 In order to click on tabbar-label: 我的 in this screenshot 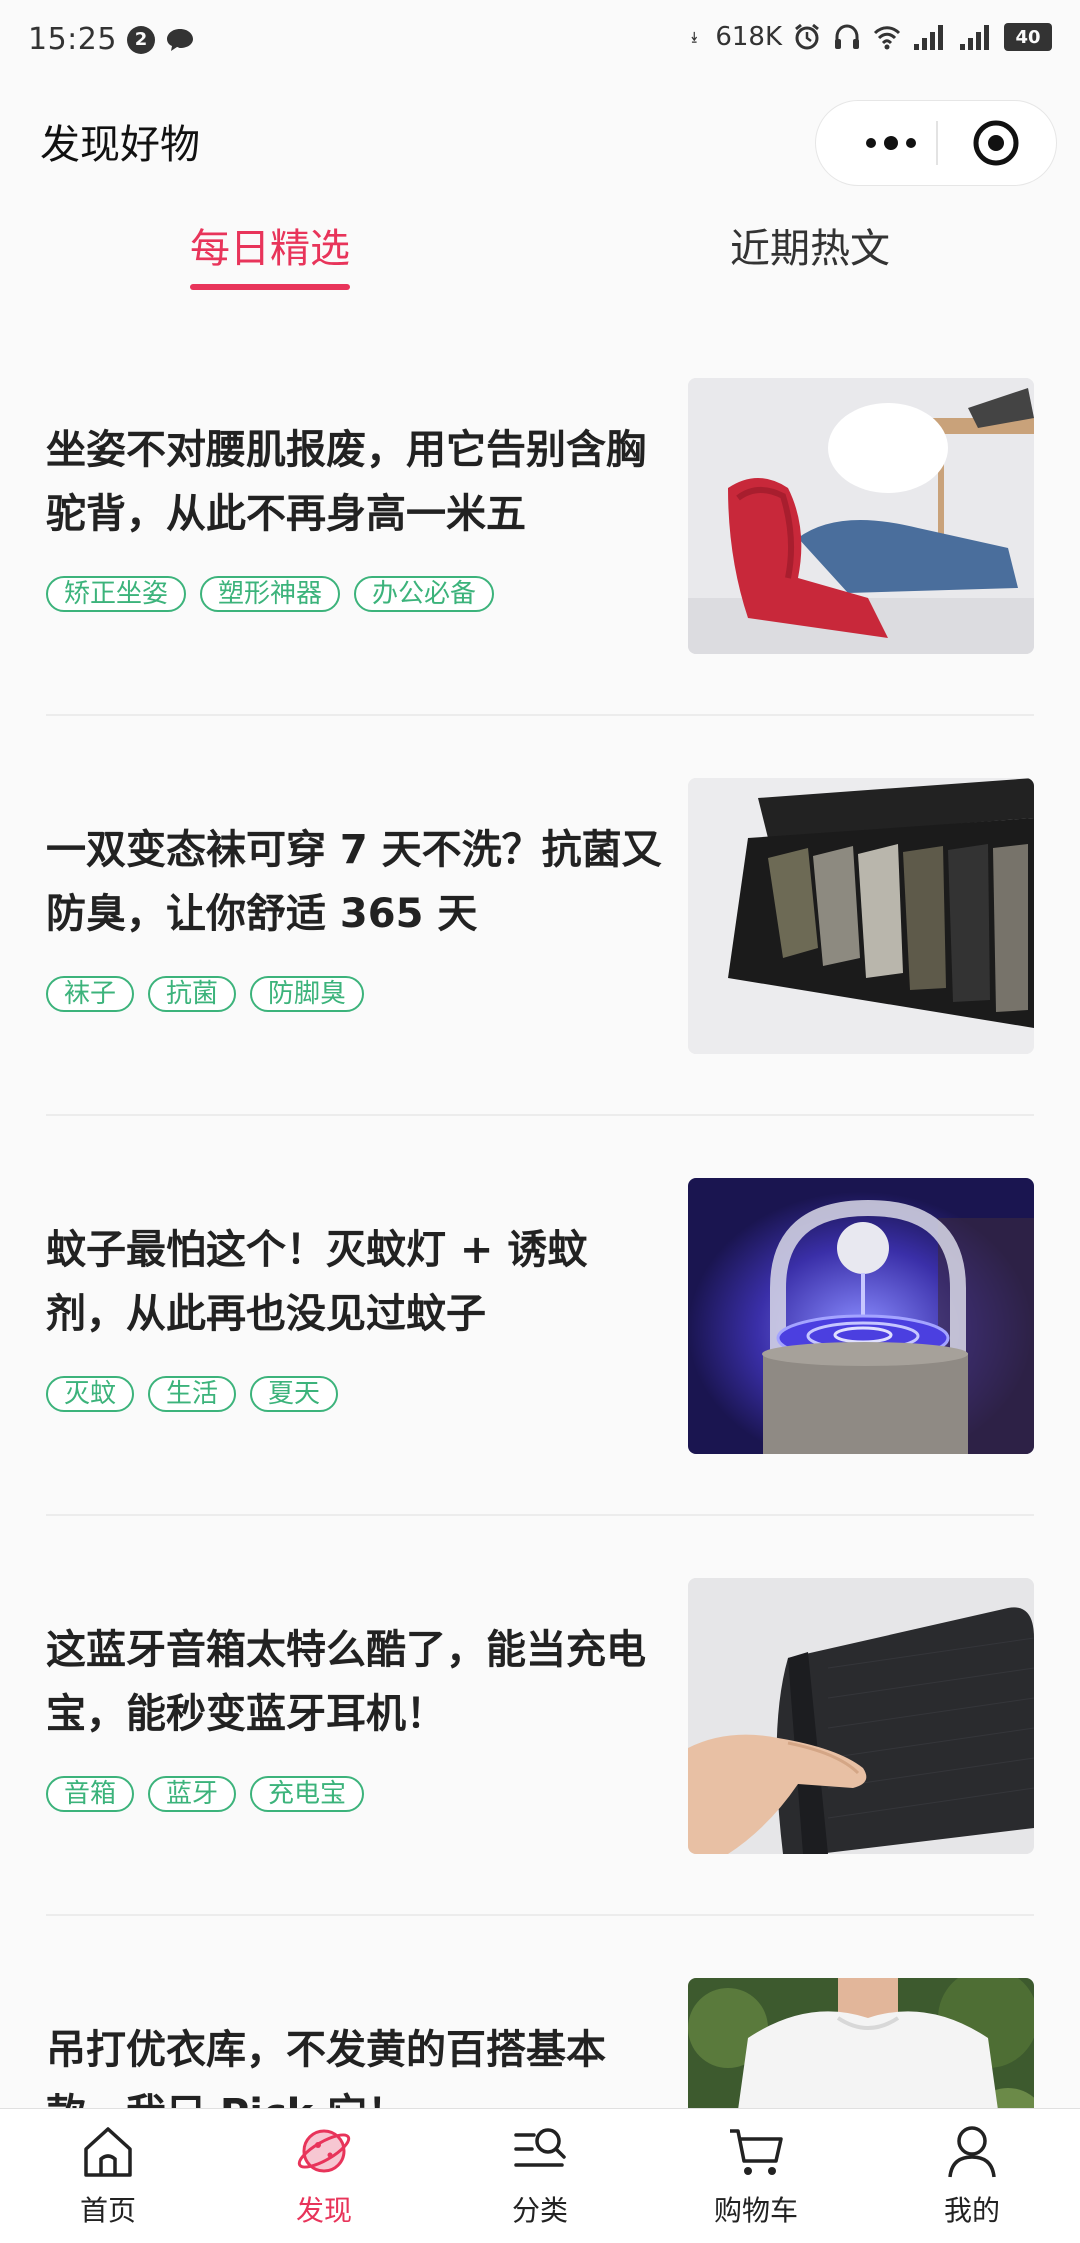, I will do `click(971, 2210)`.